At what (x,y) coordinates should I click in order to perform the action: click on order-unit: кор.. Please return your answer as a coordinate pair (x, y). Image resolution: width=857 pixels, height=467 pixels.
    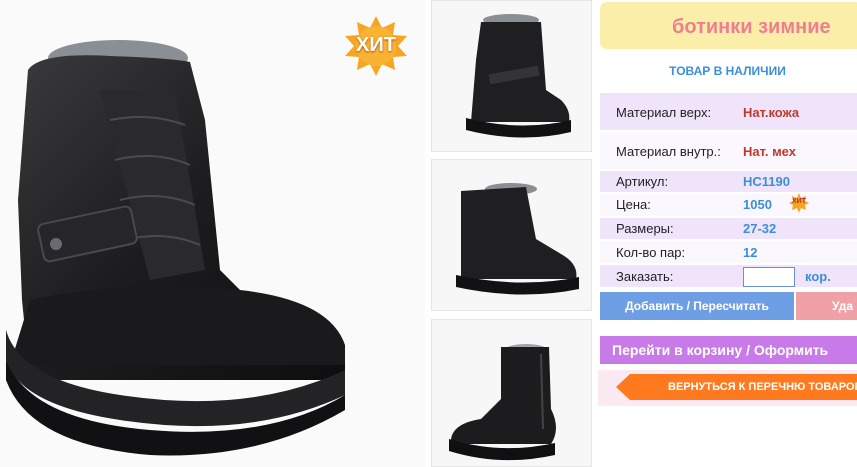
    Looking at the image, I should click on (818, 276).